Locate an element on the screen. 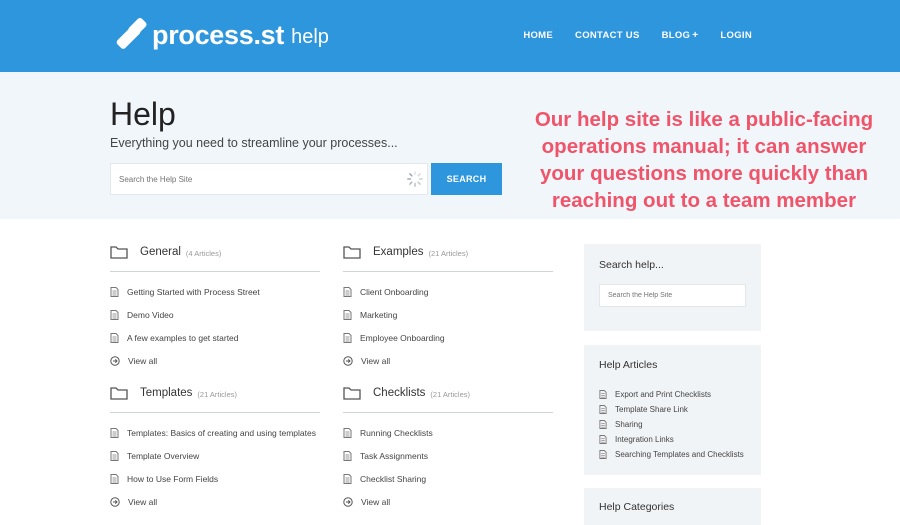 The image size is (900, 525). logo-suffix: help is located at coordinates (310, 36).